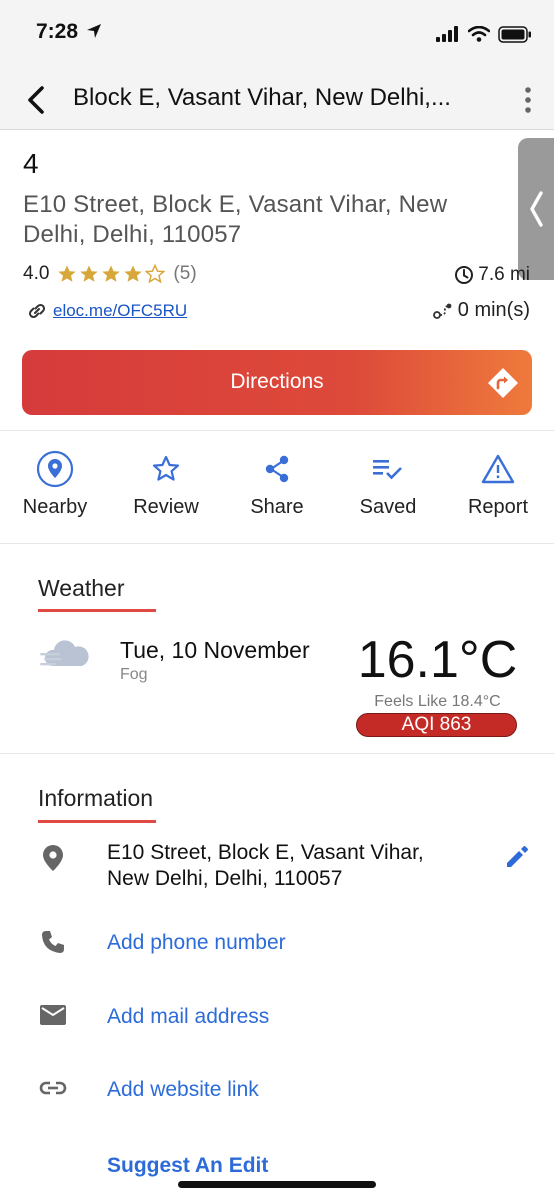  What do you see at coordinates (436, 725) in the screenshot?
I see `aqi-badge: AQI 863` at bounding box center [436, 725].